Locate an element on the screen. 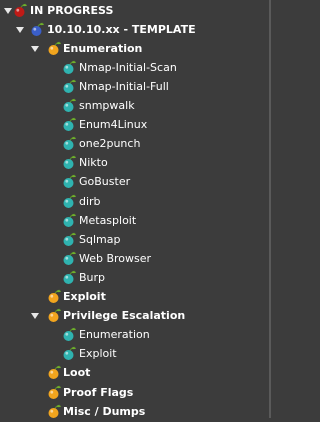  tree-node-label: Nikto is located at coordinates (93, 163).